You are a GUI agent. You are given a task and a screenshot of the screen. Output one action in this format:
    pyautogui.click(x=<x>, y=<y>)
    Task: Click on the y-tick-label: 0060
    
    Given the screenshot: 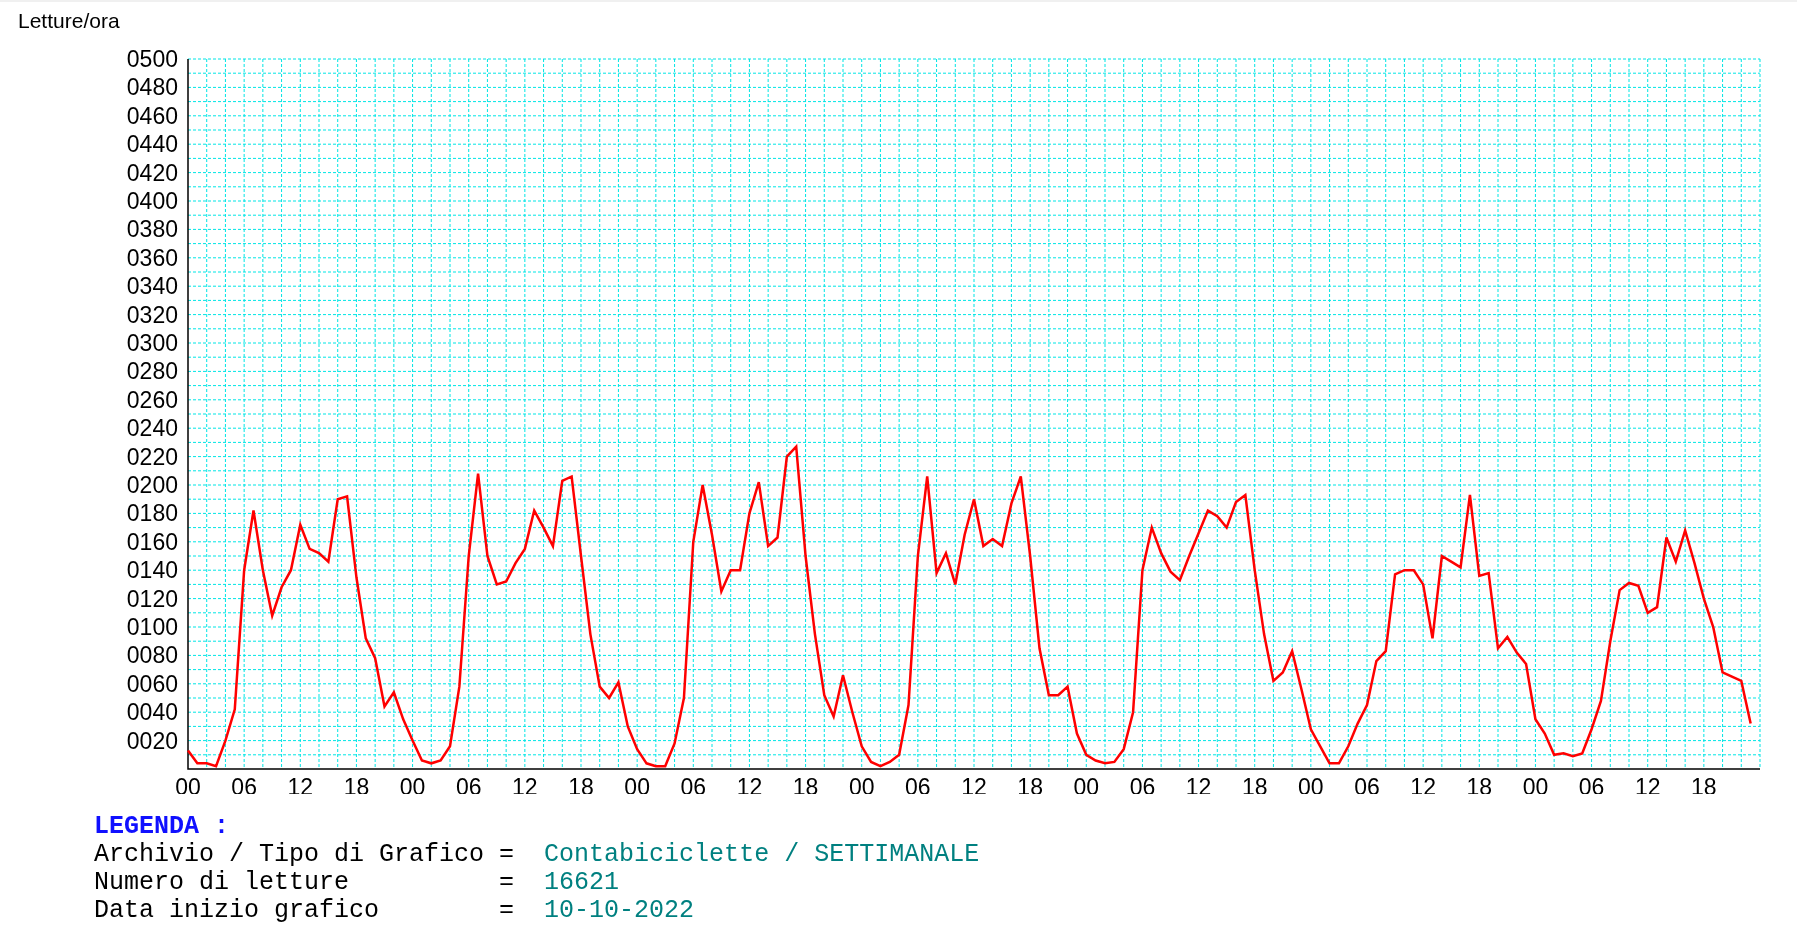 What is the action you would take?
    pyautogui.click(x=152, y=683)
    